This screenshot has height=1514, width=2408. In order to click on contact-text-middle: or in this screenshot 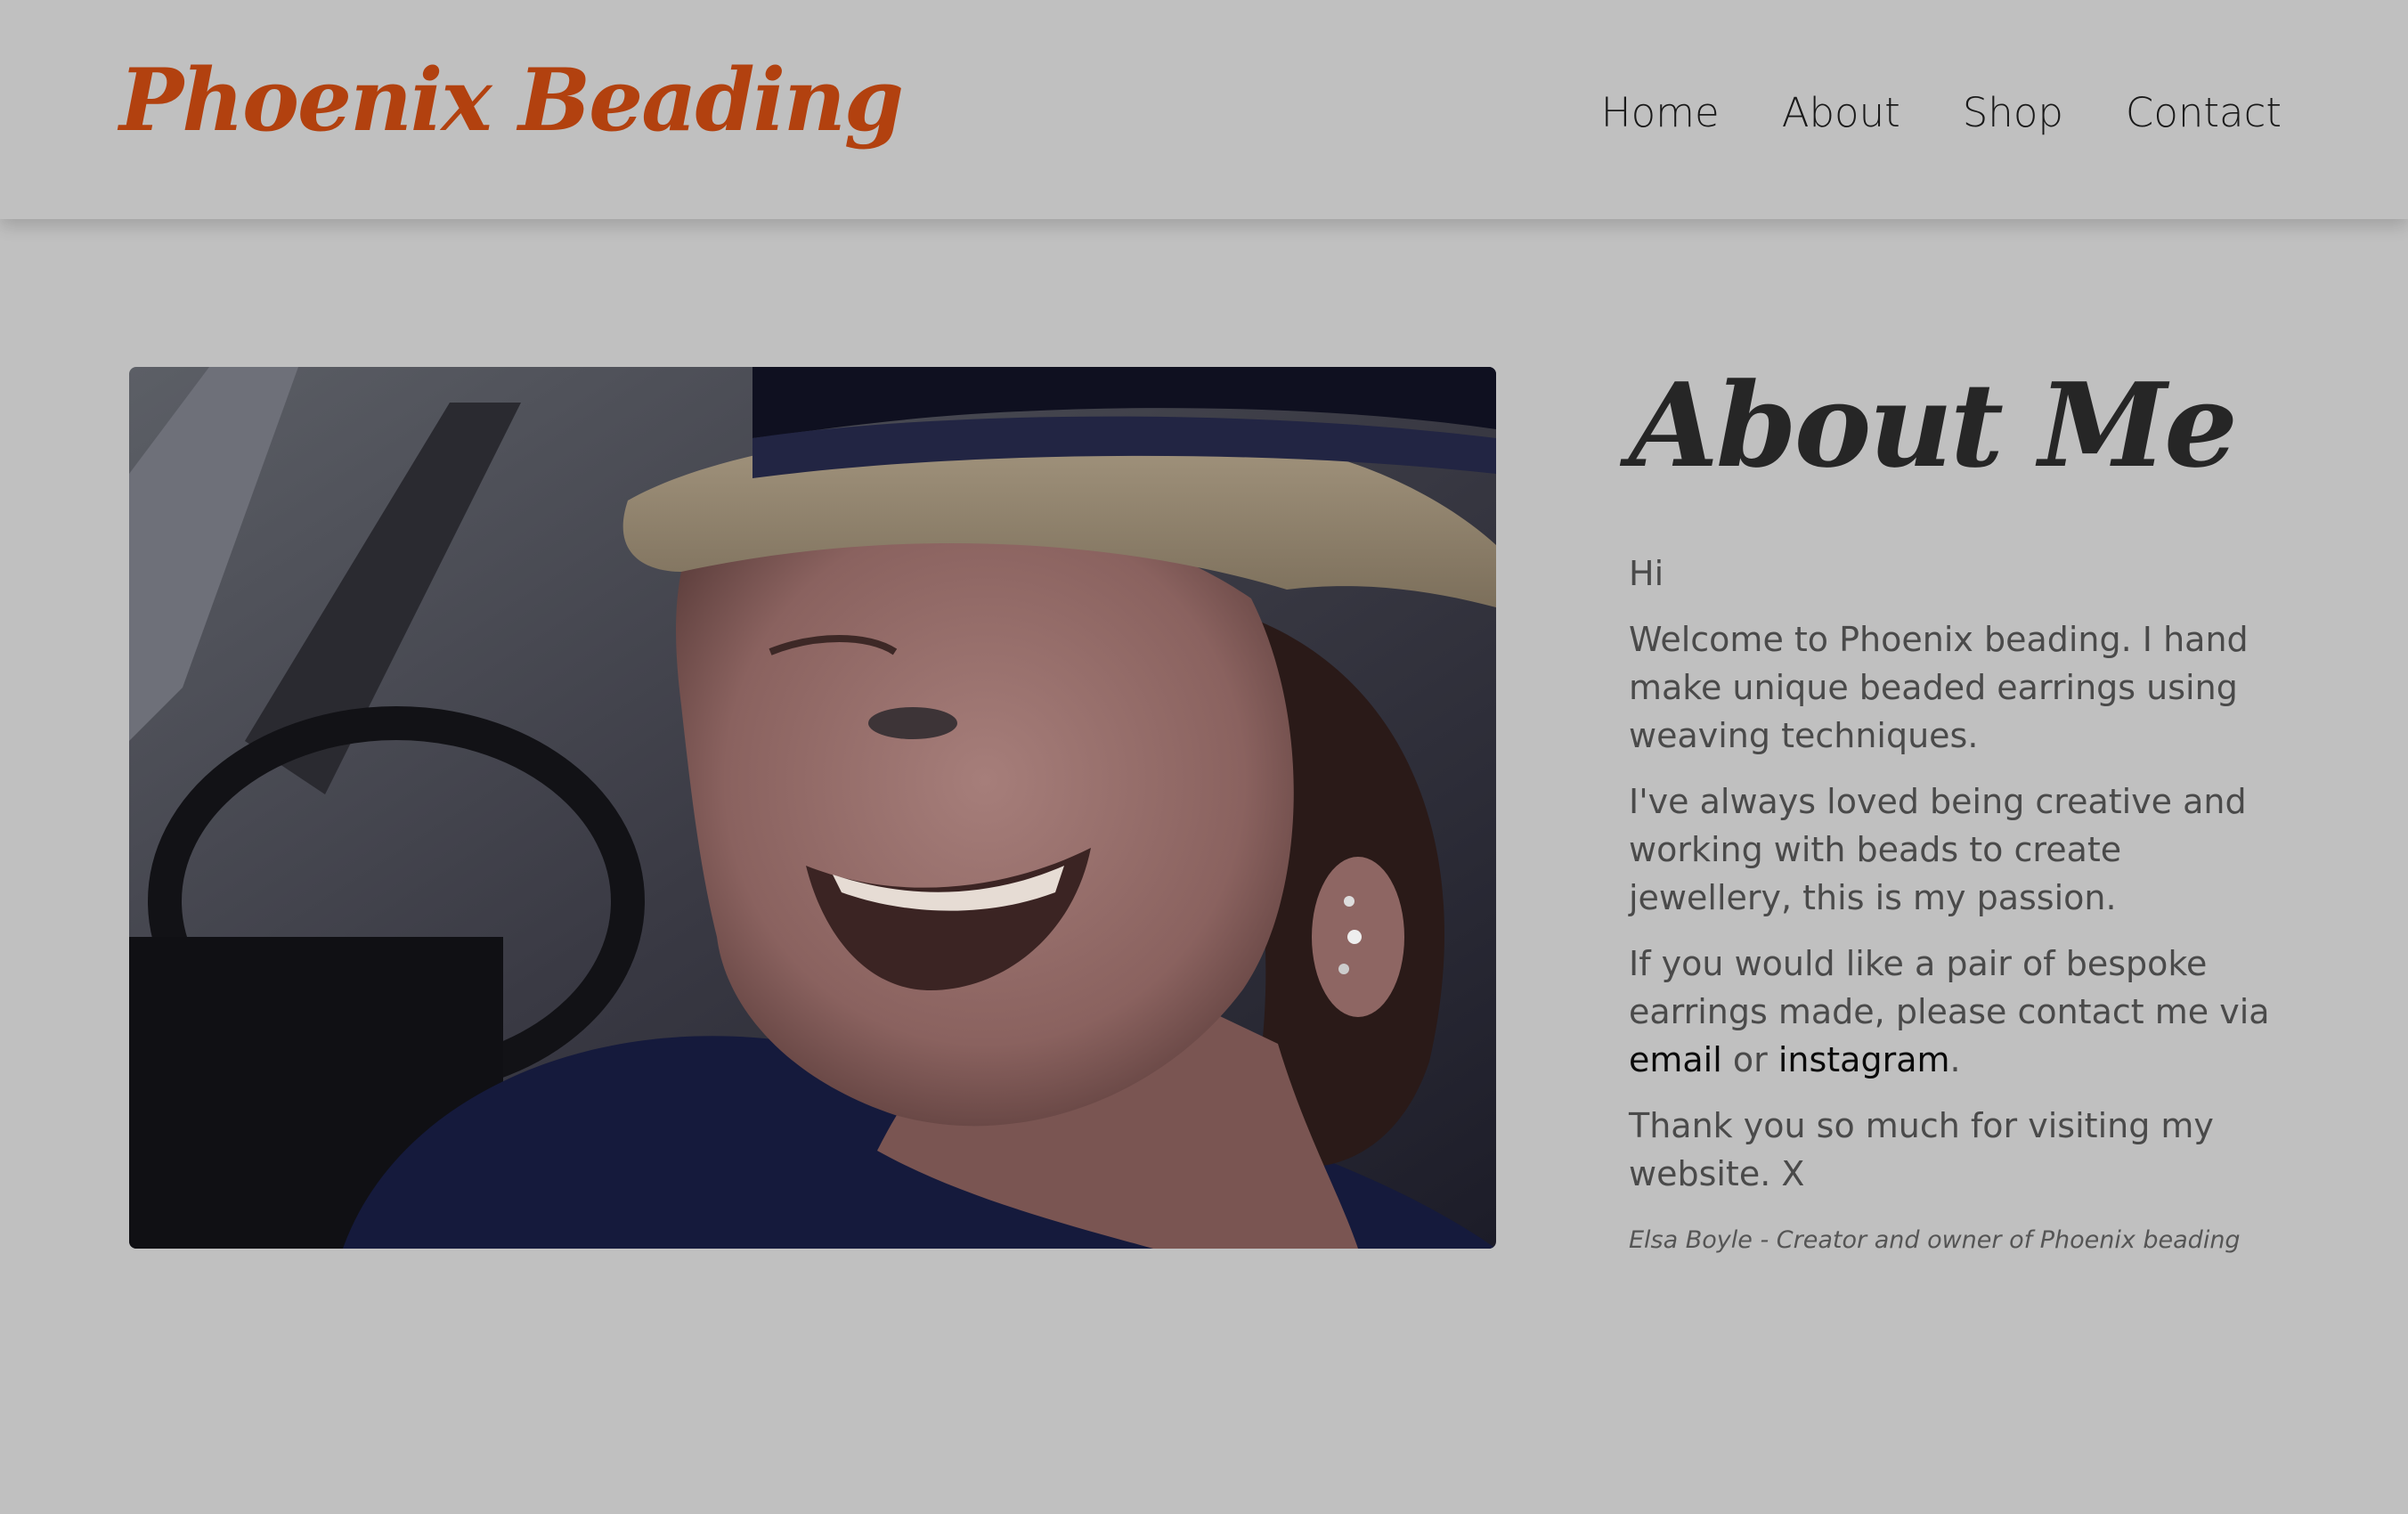, I will do `click(1749, 1059)`.